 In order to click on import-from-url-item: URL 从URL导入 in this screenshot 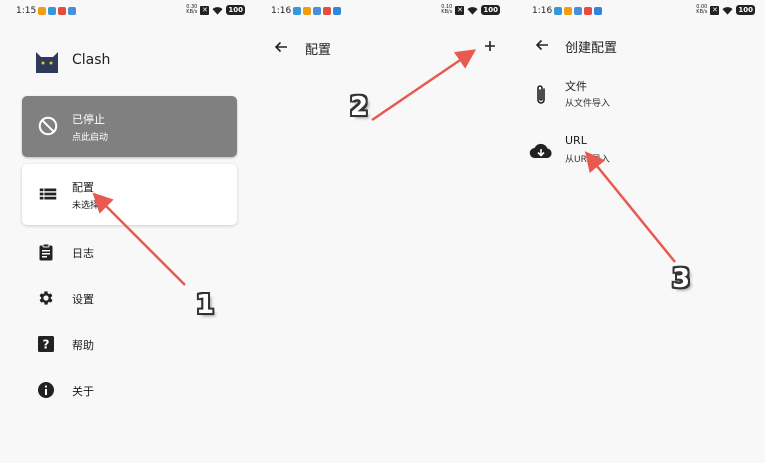, I will do `click(637, 152)`.